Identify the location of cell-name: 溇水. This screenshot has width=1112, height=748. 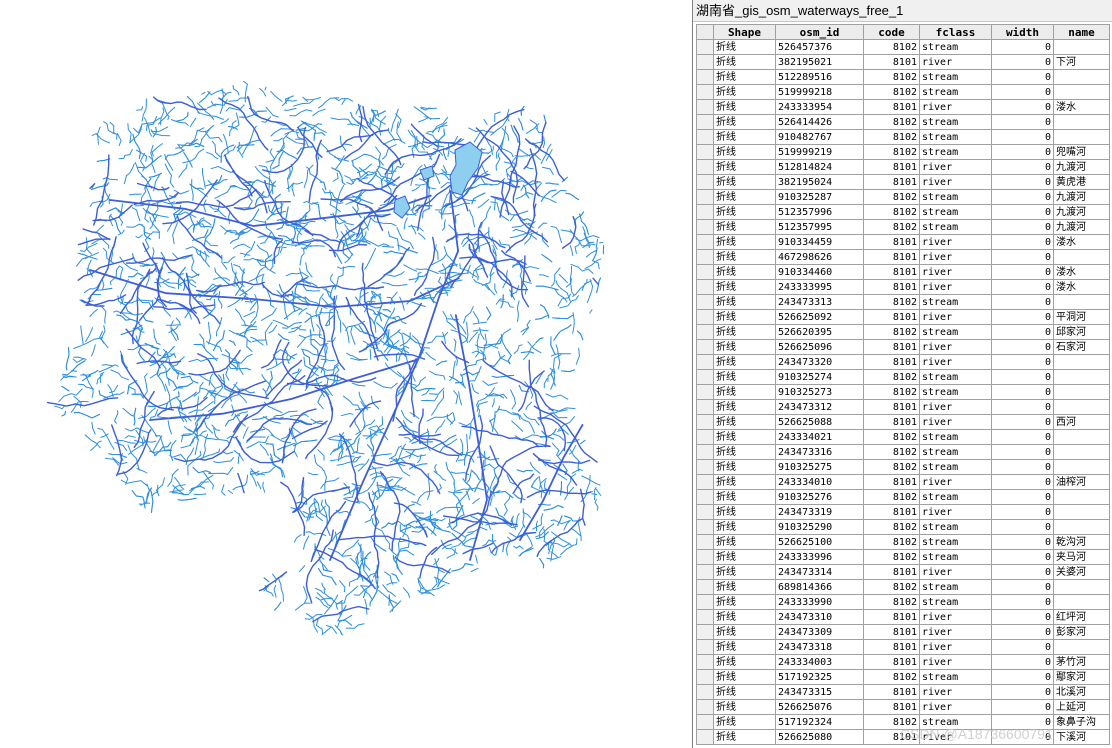
(1081, 107).